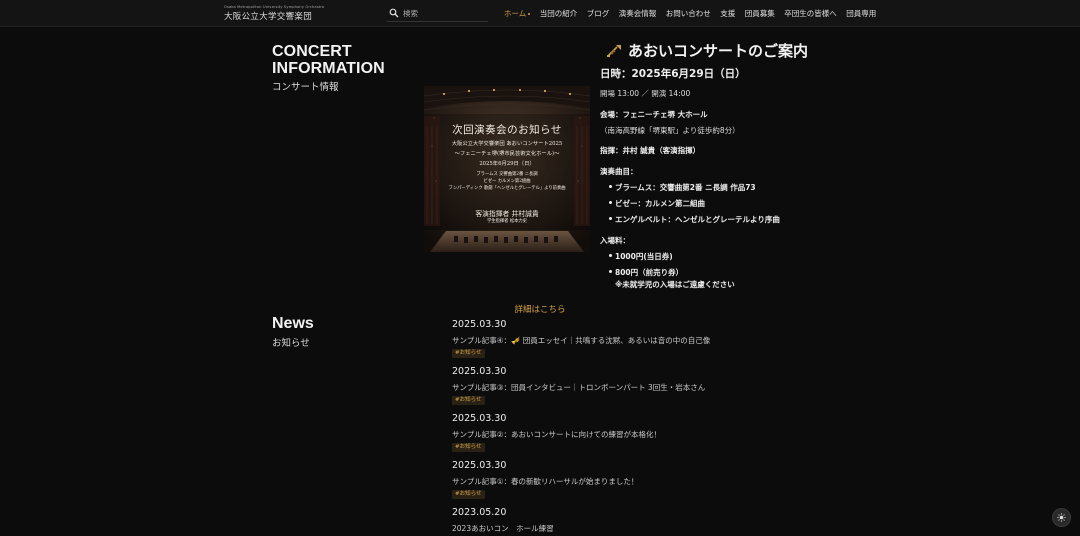  What do you see at coordinates (810, 14) in the screenshot?
I see `nav-item-alumni: 卒団生の皆様へ` at bounding box center [810, 14].